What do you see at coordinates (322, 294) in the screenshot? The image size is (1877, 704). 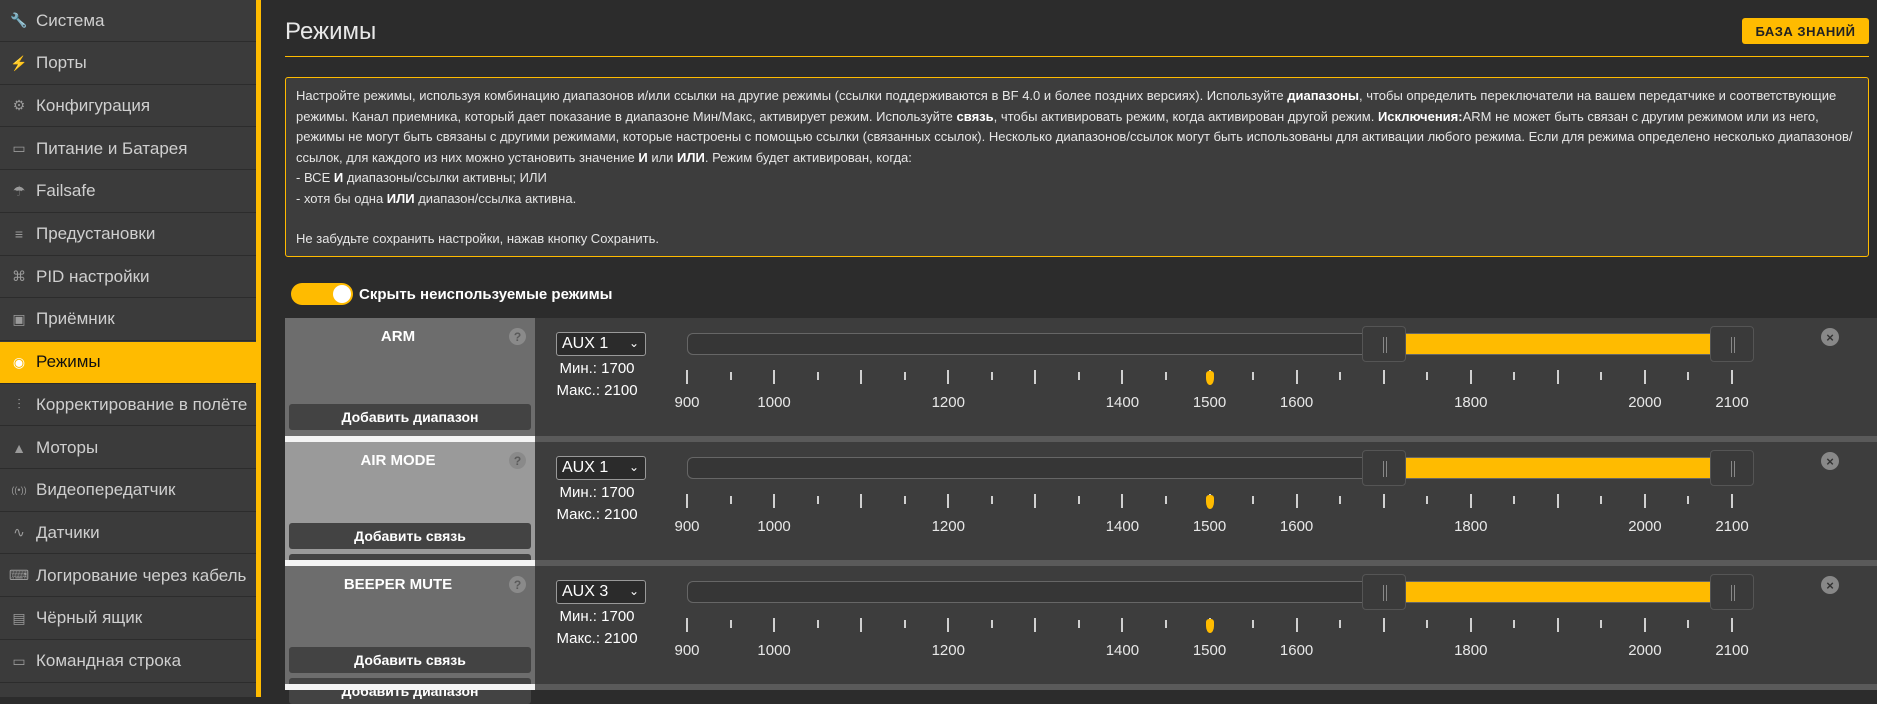 I see `hide-unused-toggle` at bounding box center [322, 294].